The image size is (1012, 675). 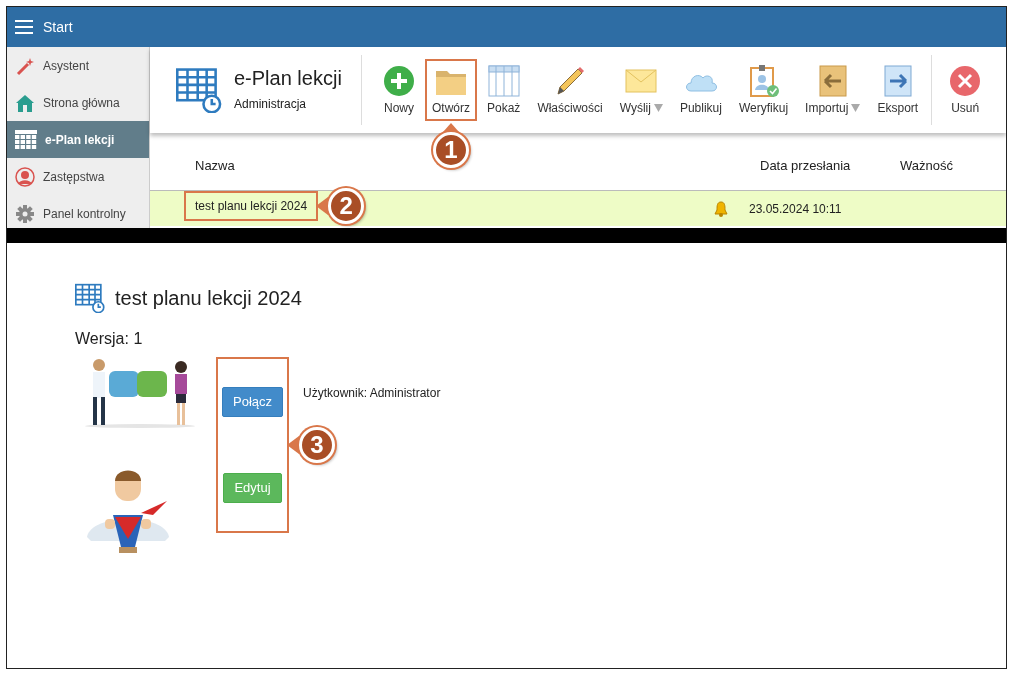 I want to click on toolbar-button: Otwórz, so click(x=451, y=90).